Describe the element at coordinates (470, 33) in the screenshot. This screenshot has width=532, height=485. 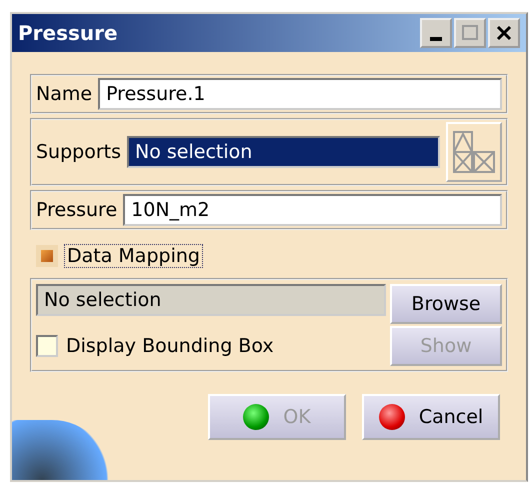
I see `maximize-icon` at that location.